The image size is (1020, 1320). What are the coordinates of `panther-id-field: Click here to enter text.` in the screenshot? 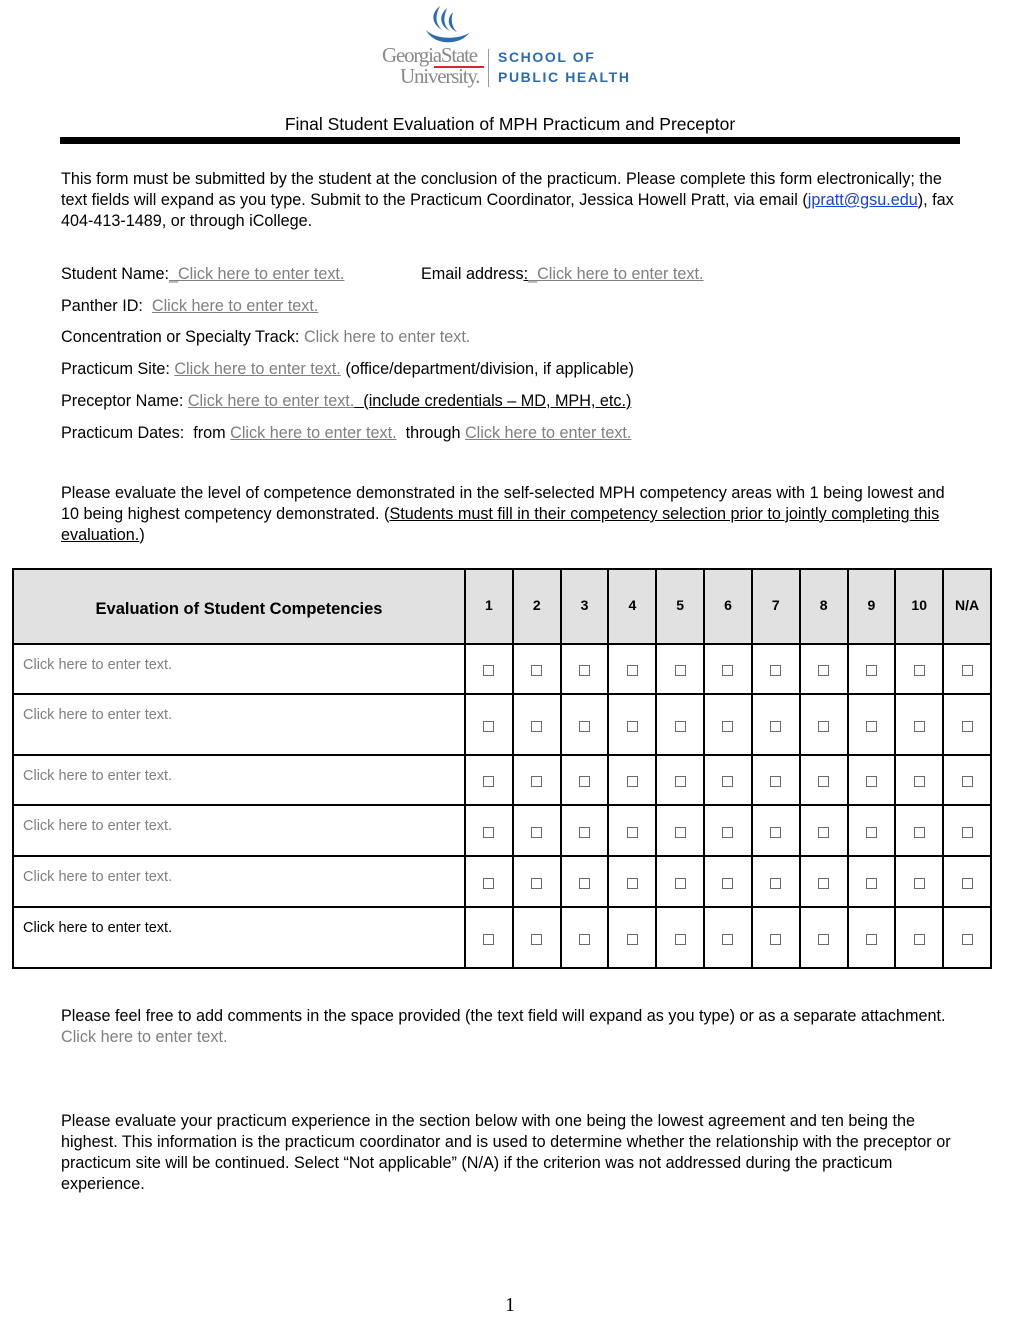 It's located at (235, 306).